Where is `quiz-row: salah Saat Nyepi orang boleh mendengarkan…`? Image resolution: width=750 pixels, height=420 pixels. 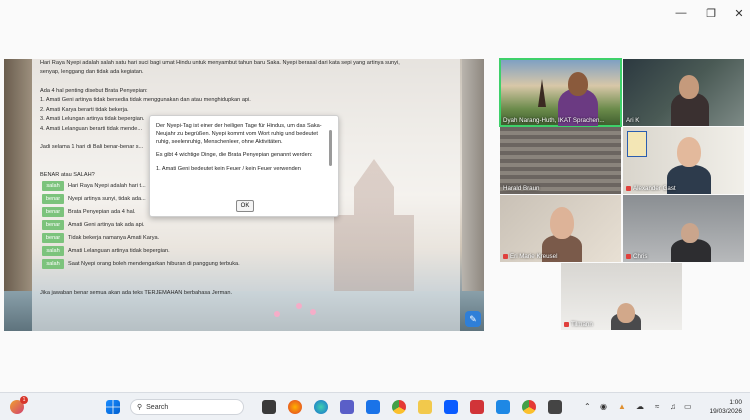 quiz-row: salah Saat Nyepi orang boleh mendengarkan… is located at coordinates (141, 264).